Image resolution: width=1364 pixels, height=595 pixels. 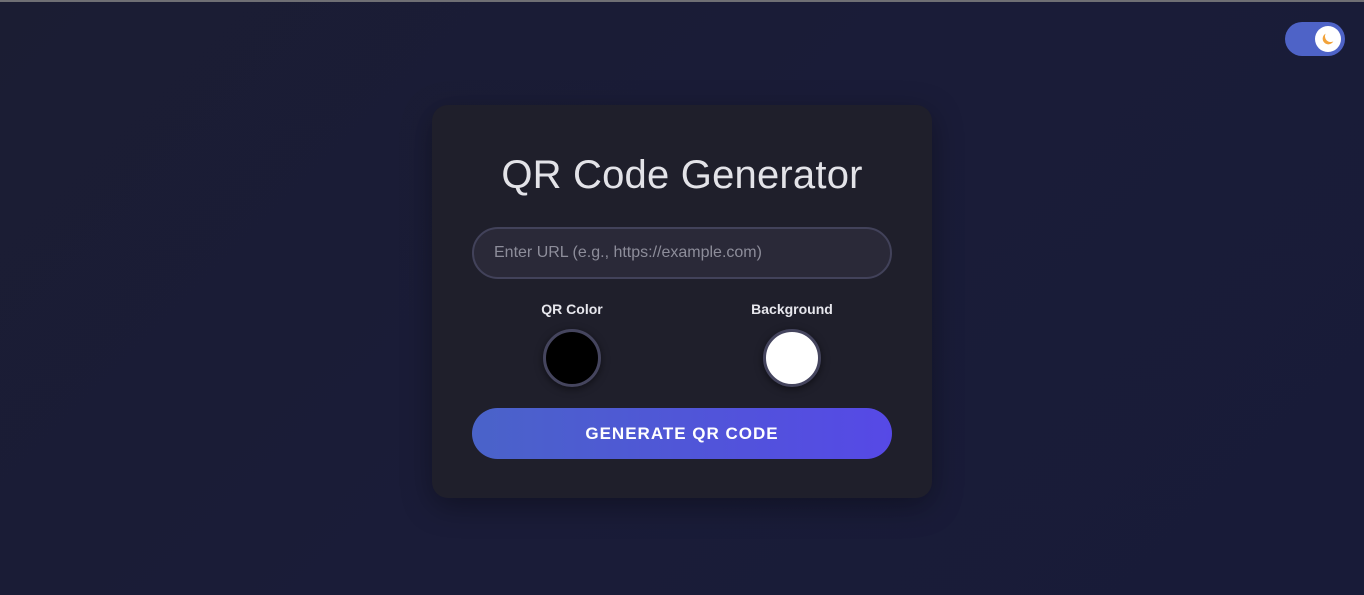 What do you see at coordinates (682, 433) in the screenshot?
I see `generate-qr-button: GENERATE QR CODE` at bounding box center [682, 433].